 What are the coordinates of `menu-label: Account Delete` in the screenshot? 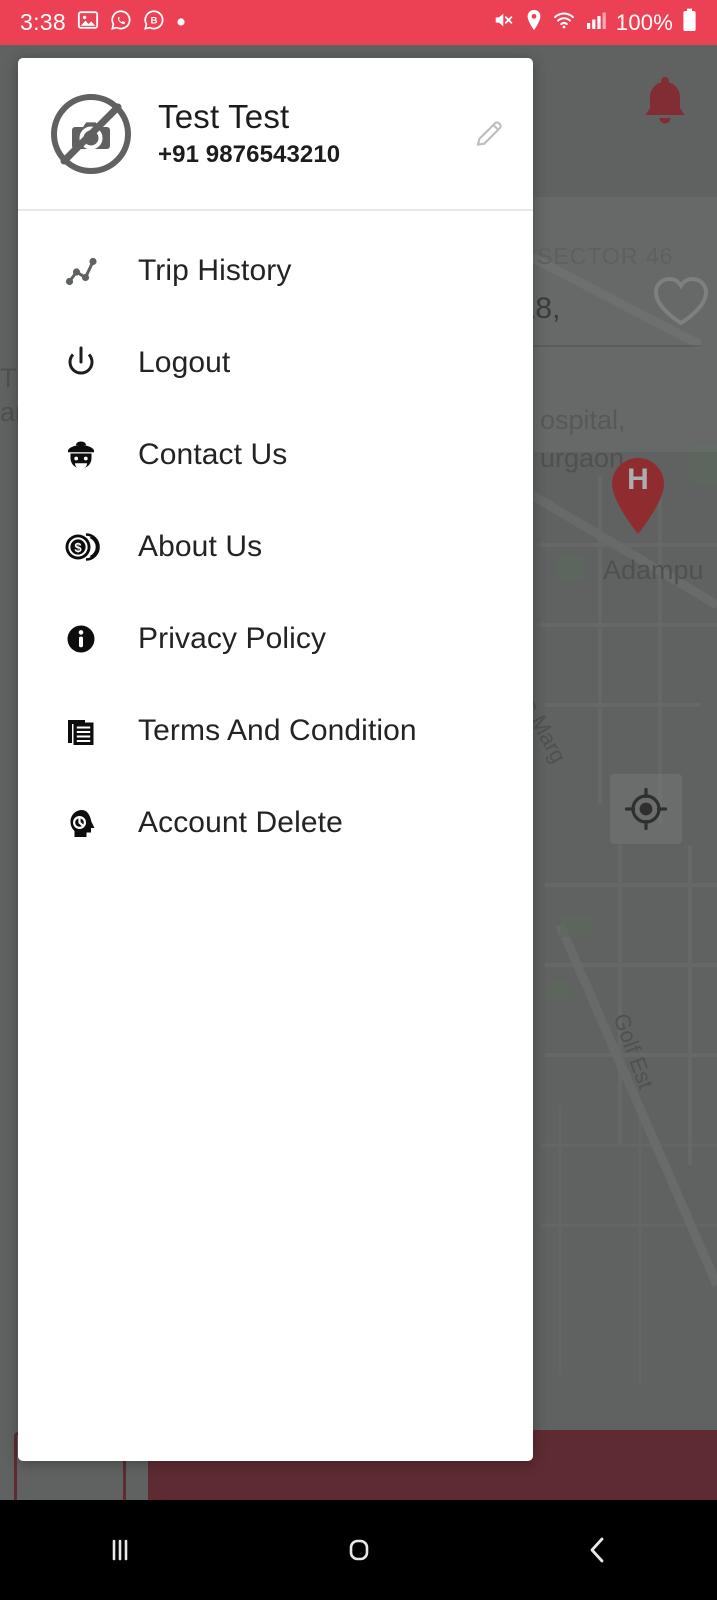 It's located at (240, 822).